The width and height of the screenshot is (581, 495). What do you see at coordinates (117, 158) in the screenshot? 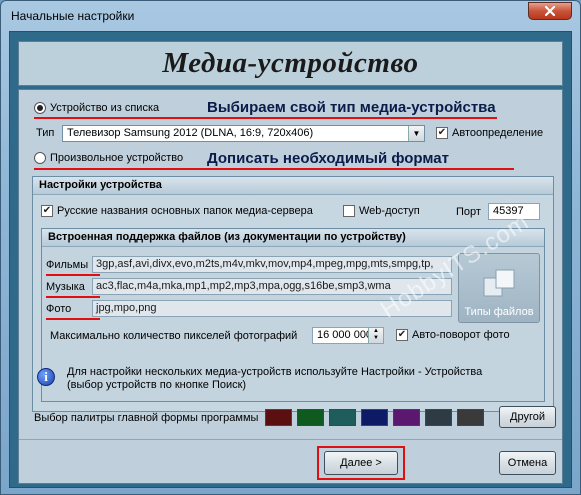
I see `radio-custom-device-label: Произвольное устройство` at bounding box center [117, 158].